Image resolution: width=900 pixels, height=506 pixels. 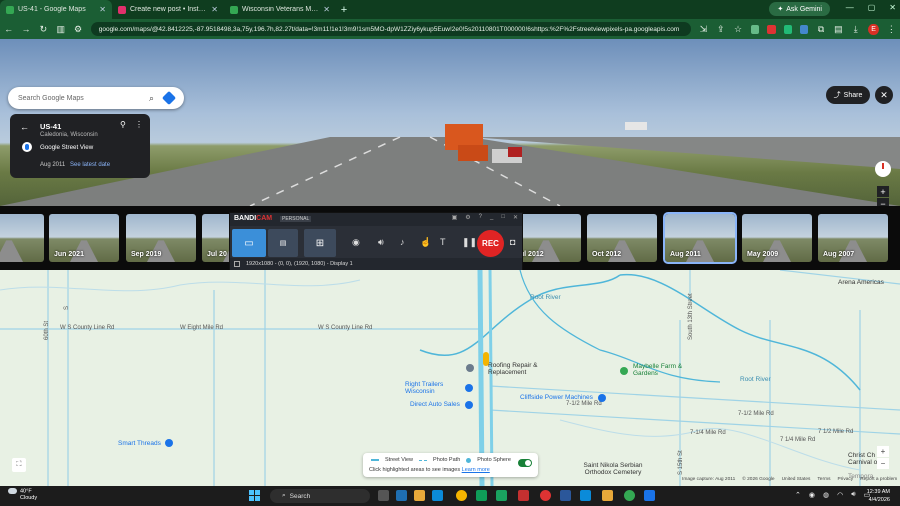 What do you see at coordinates (883, 169) in the screenshot?
I see `compass-icon` at bounding box center [883, 169].